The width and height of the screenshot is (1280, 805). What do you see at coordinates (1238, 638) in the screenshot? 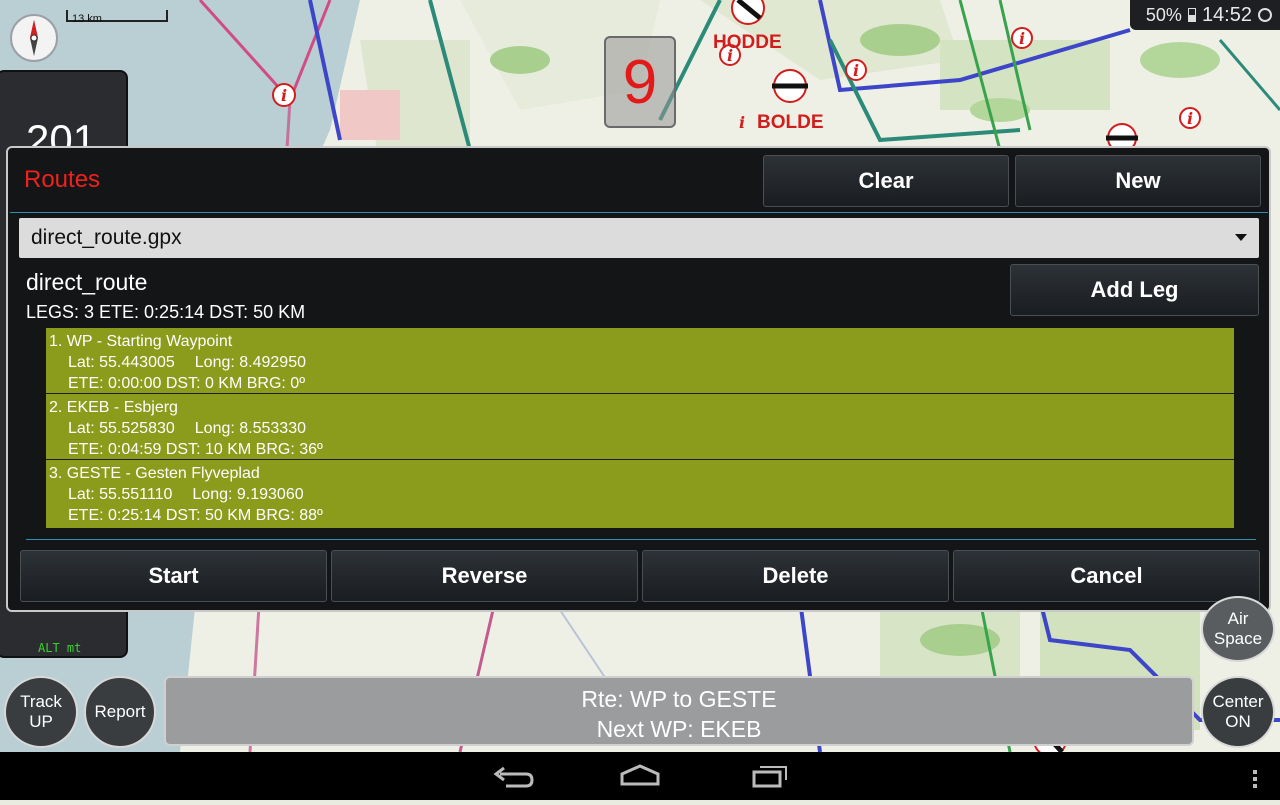
I see `airspace-sublabel: Space` at bounding box center [1238, 638].